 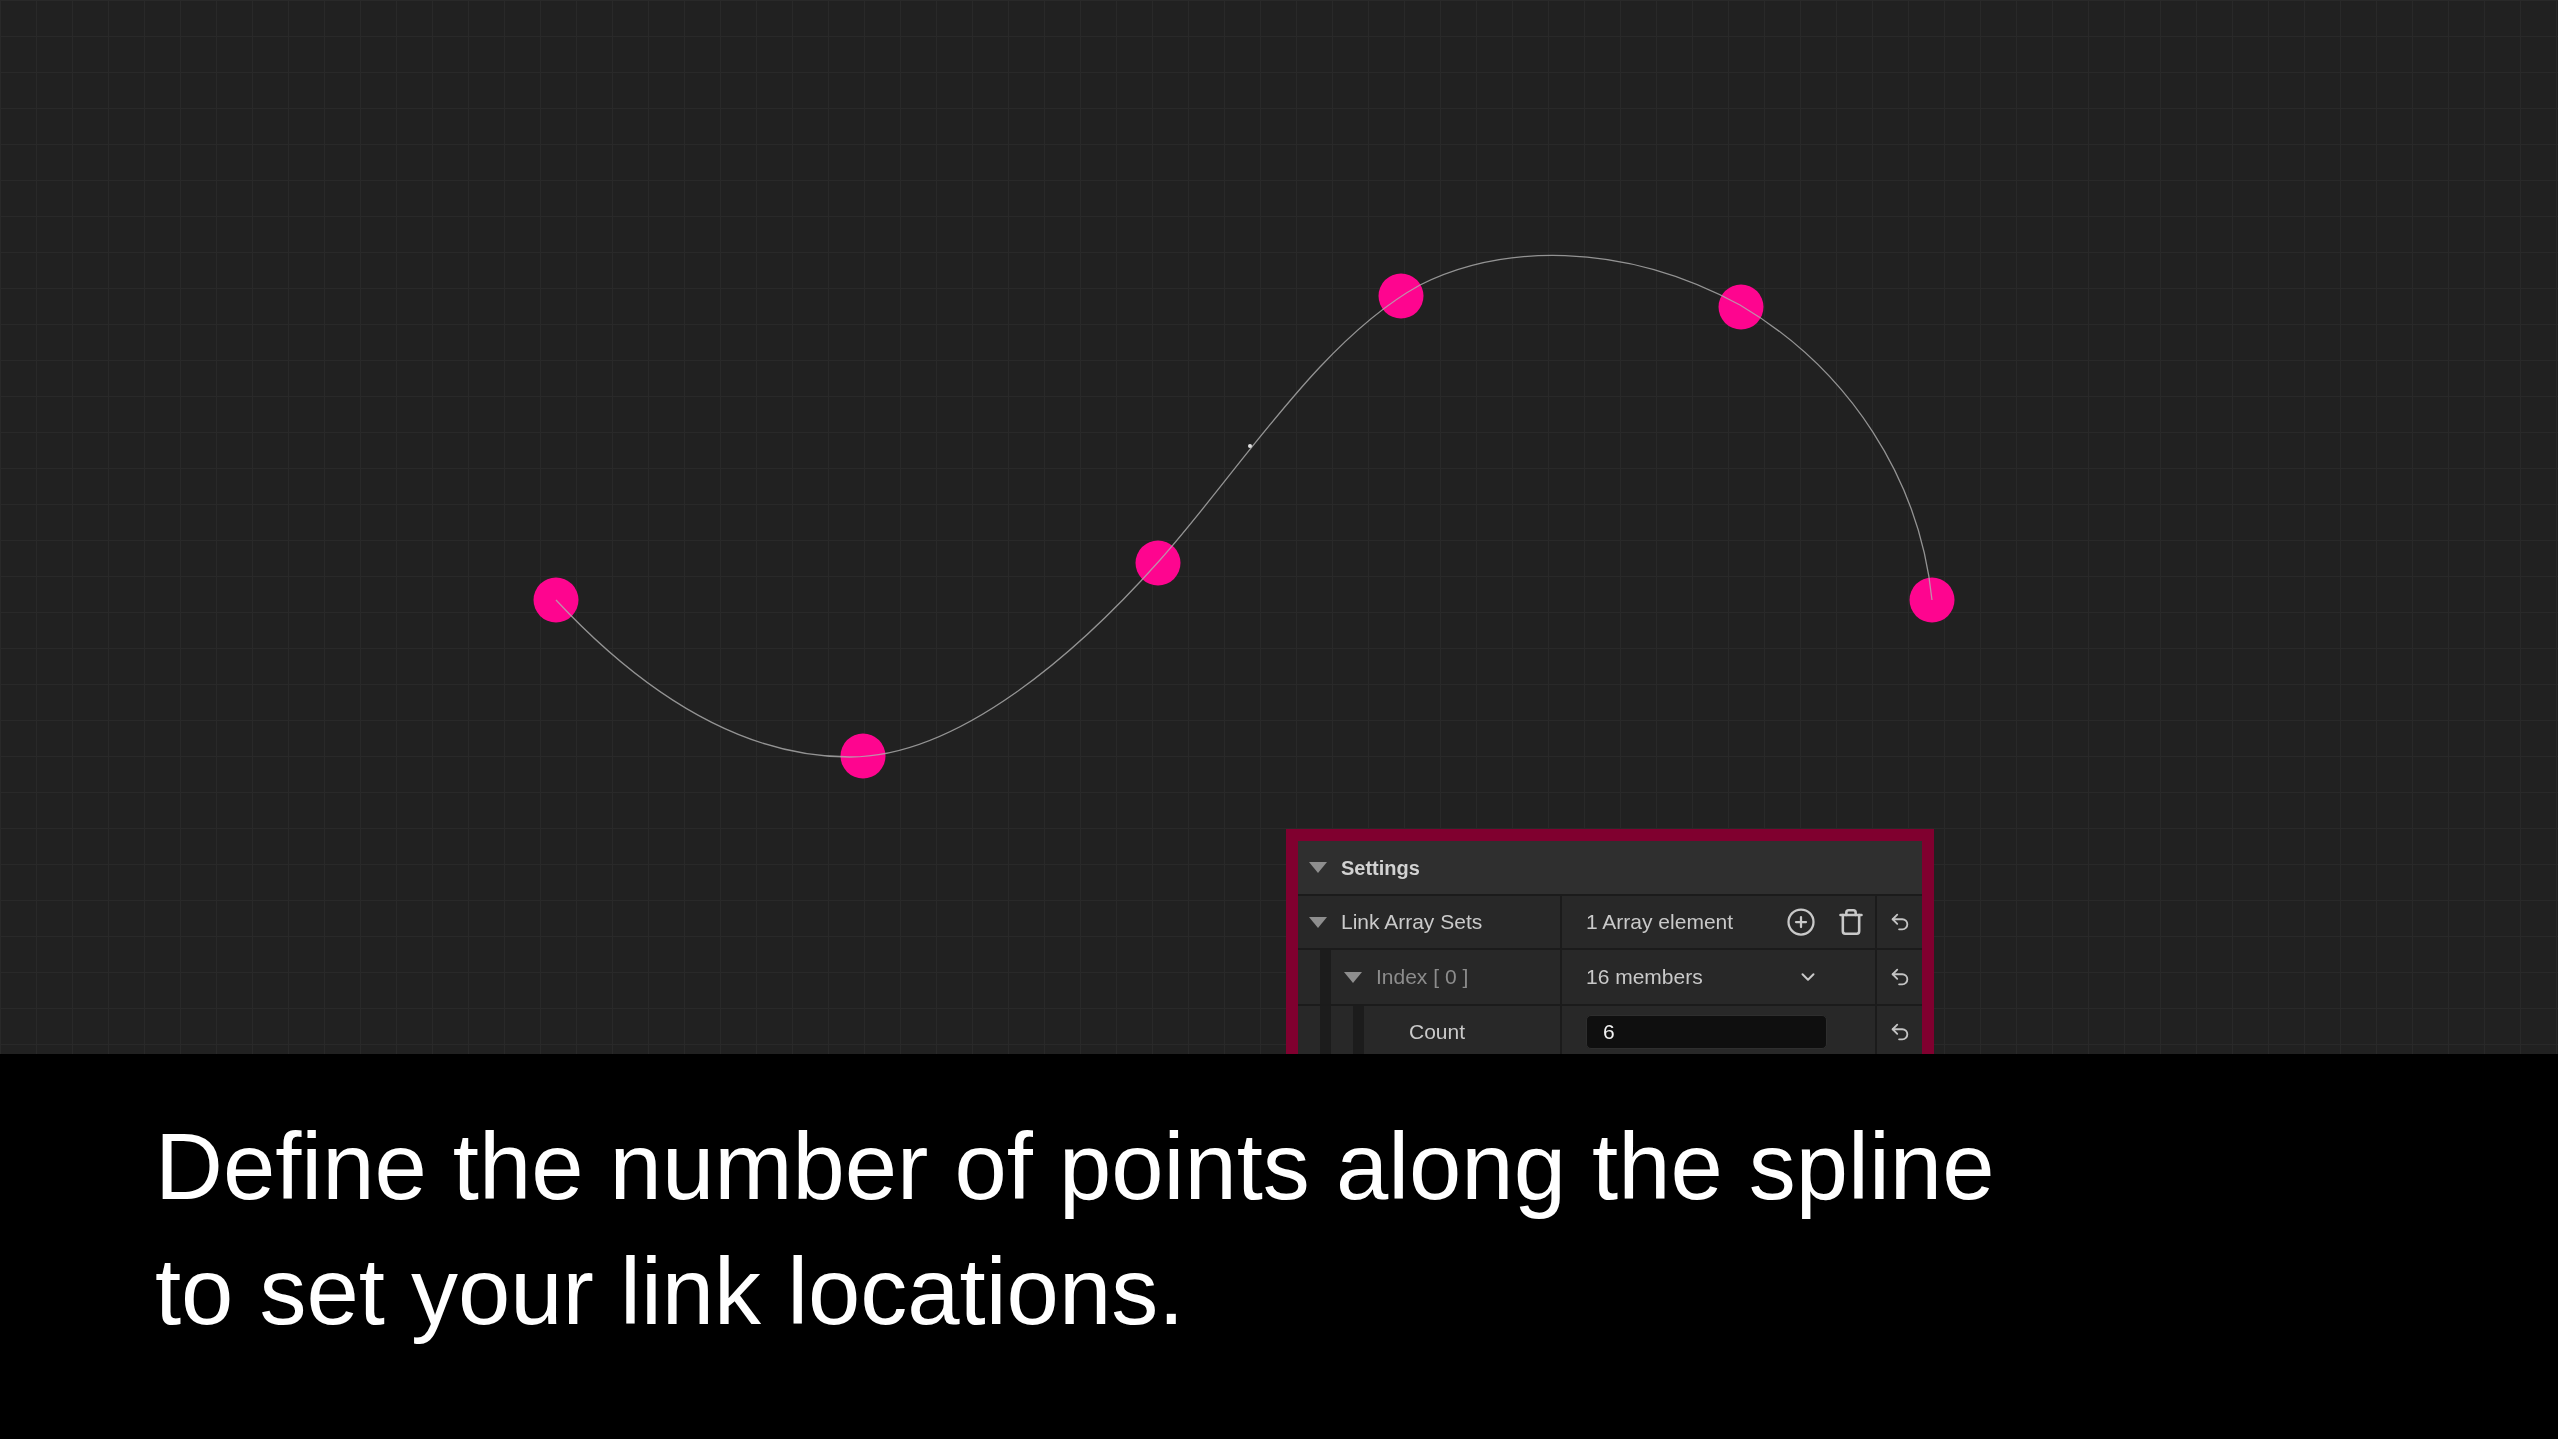 I want to click on add-element-button, so click(x=1801, y=922).